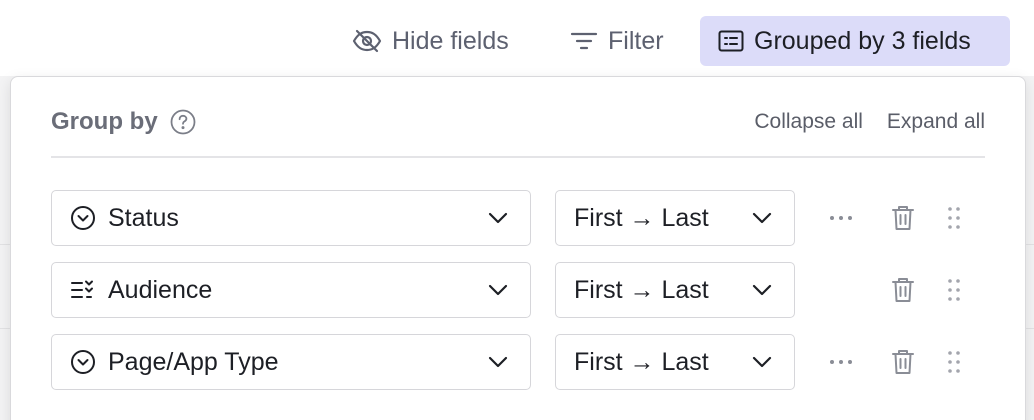  Describe the element at coordinates (291, 290) in the screenshot. I see `group-field-select: Audience` at that location.